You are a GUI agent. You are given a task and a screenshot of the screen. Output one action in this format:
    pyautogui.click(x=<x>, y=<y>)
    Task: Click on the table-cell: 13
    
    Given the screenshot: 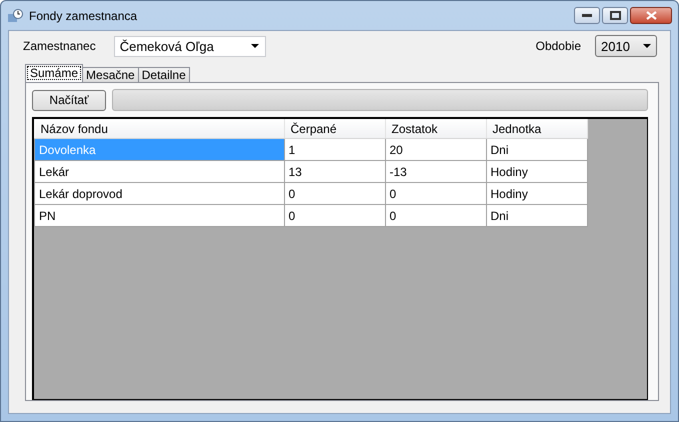 What is the action you would take?
    pyautogui.click(x=334, y=171)
    